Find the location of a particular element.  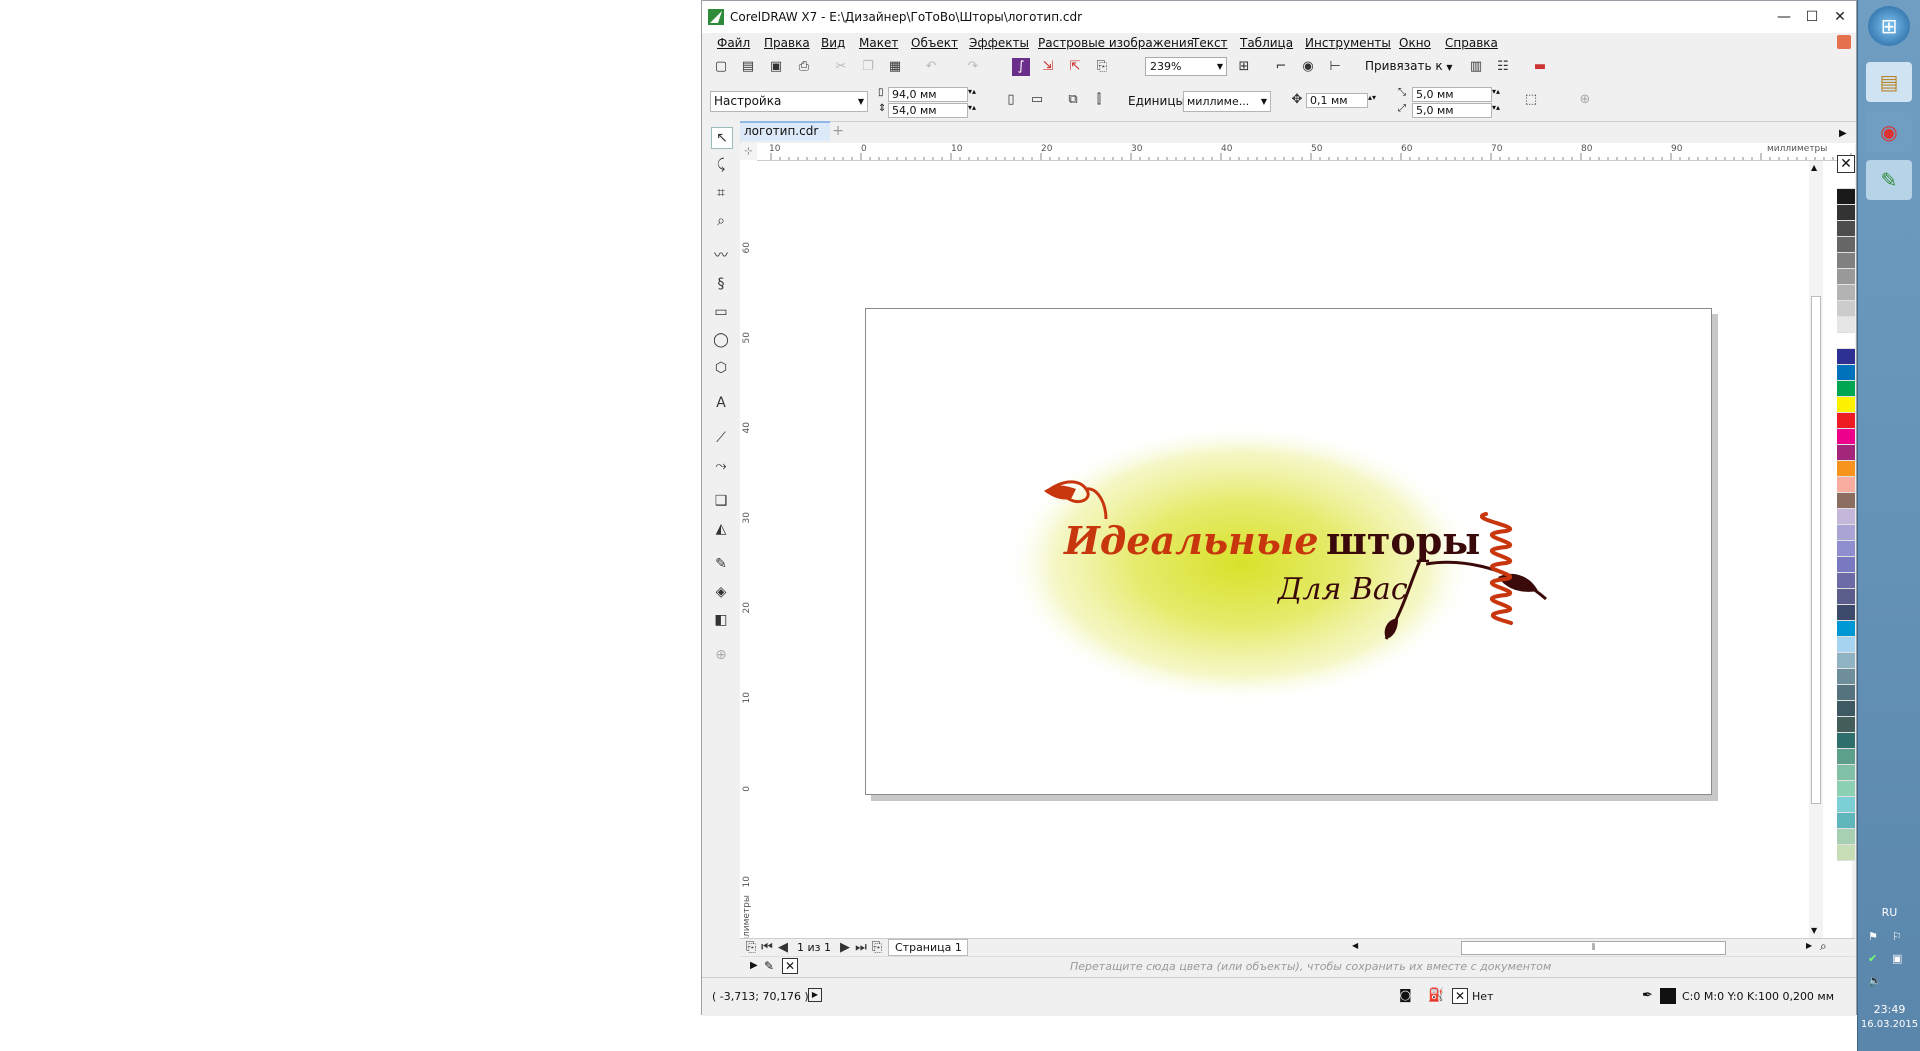

interactive-fill-icon: ◈ is located at coordinates (721, 592).